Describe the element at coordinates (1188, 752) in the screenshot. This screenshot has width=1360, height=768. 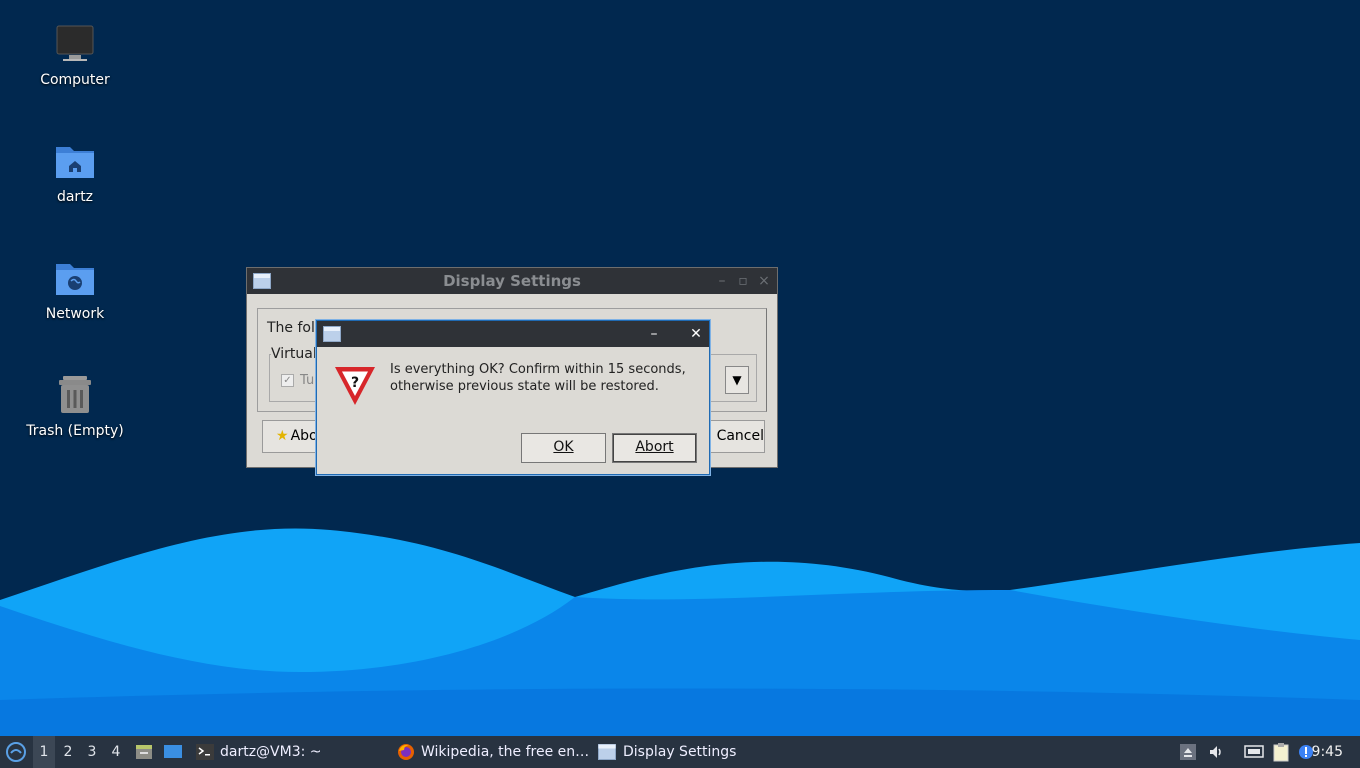
I see `eject-icon` at that location.